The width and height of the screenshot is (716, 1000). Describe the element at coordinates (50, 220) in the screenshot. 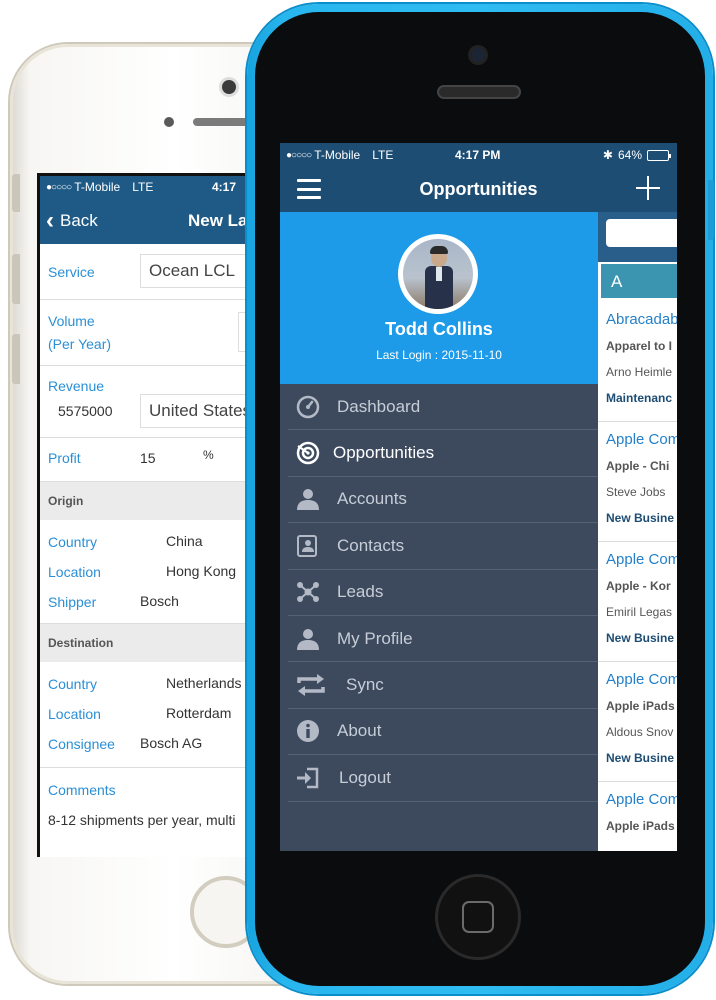

I see `chevron-left-icon: ‹` at that location.